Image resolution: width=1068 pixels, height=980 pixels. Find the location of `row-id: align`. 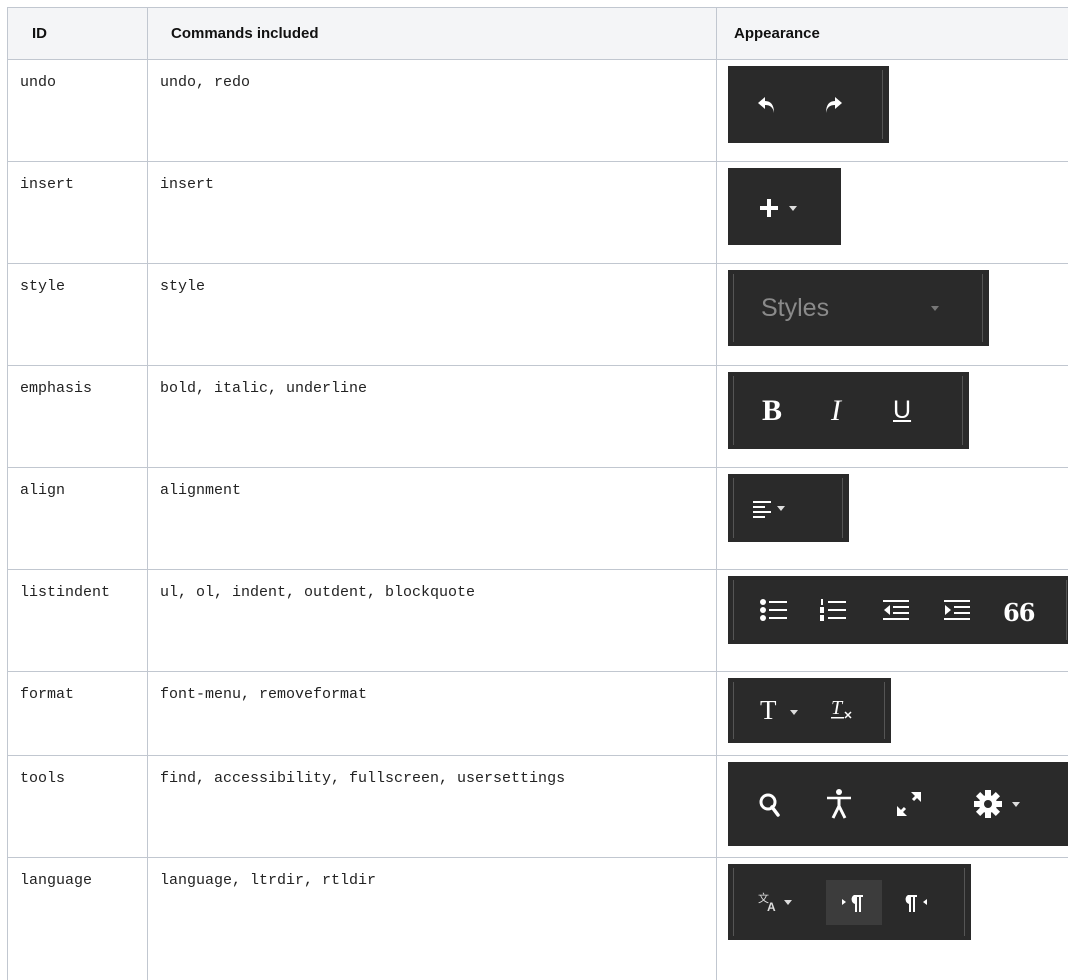

row-id: align is located at coordinates (78, 519).